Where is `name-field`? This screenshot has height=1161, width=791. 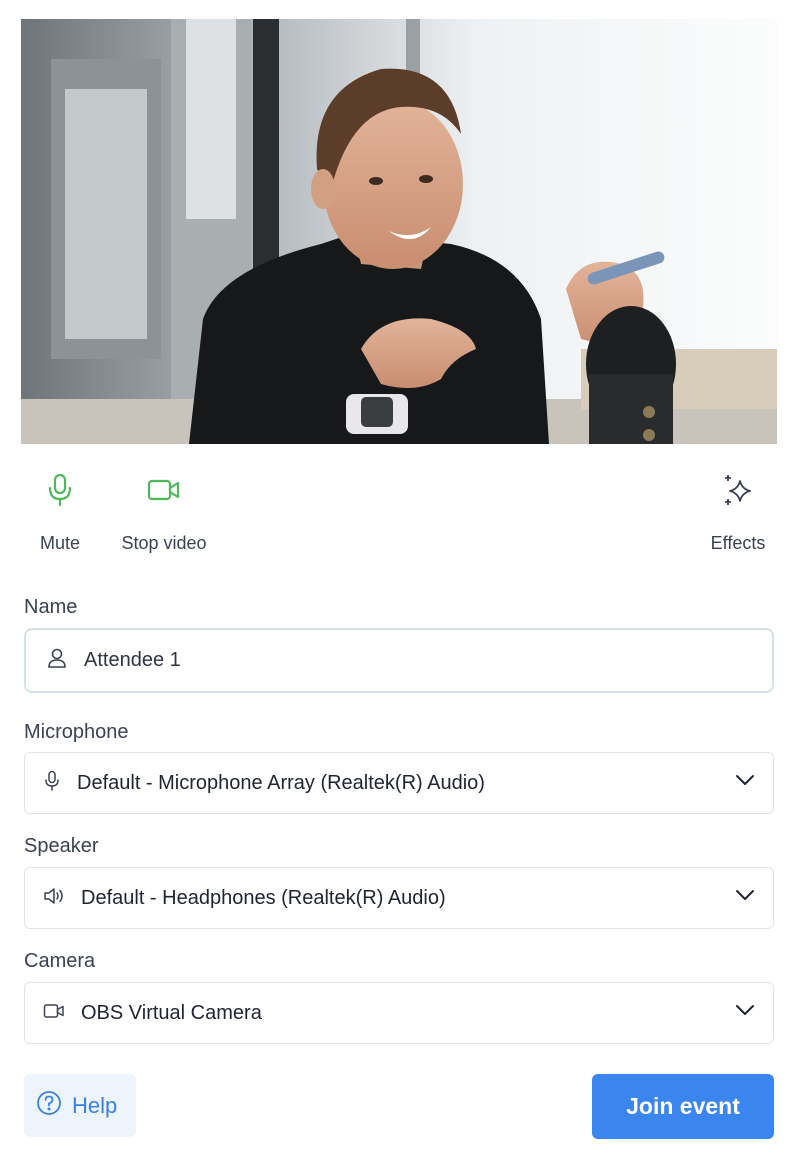
name-field is located at coordinates (399, 660).